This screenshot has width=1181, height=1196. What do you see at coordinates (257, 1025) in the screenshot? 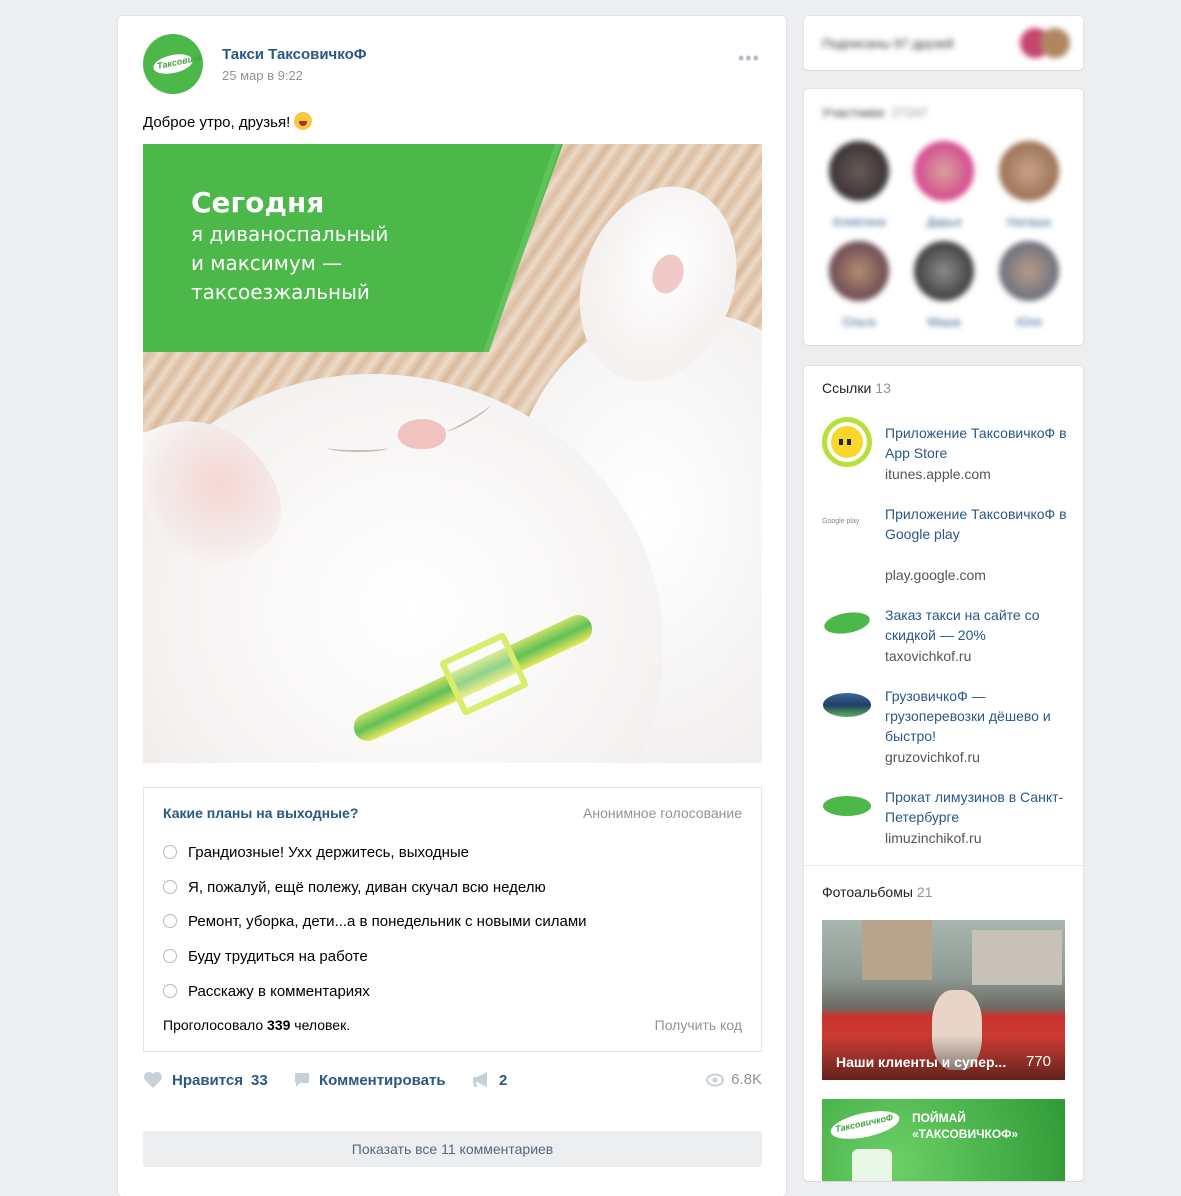
I see `poll-voted-count: Проголосовало 339 человек.` at bounding box center [257, 1025].